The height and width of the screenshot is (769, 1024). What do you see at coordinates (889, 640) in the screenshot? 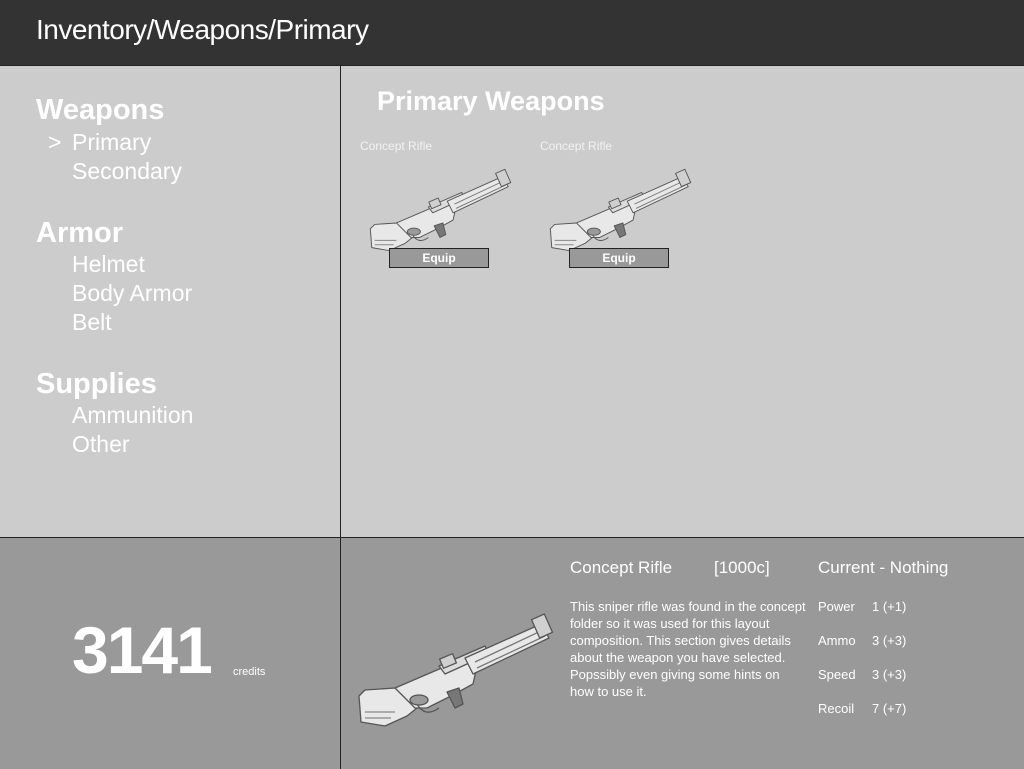
I see `stat-ammo-value: 3 (+3)` at bounding box center [889, 640].